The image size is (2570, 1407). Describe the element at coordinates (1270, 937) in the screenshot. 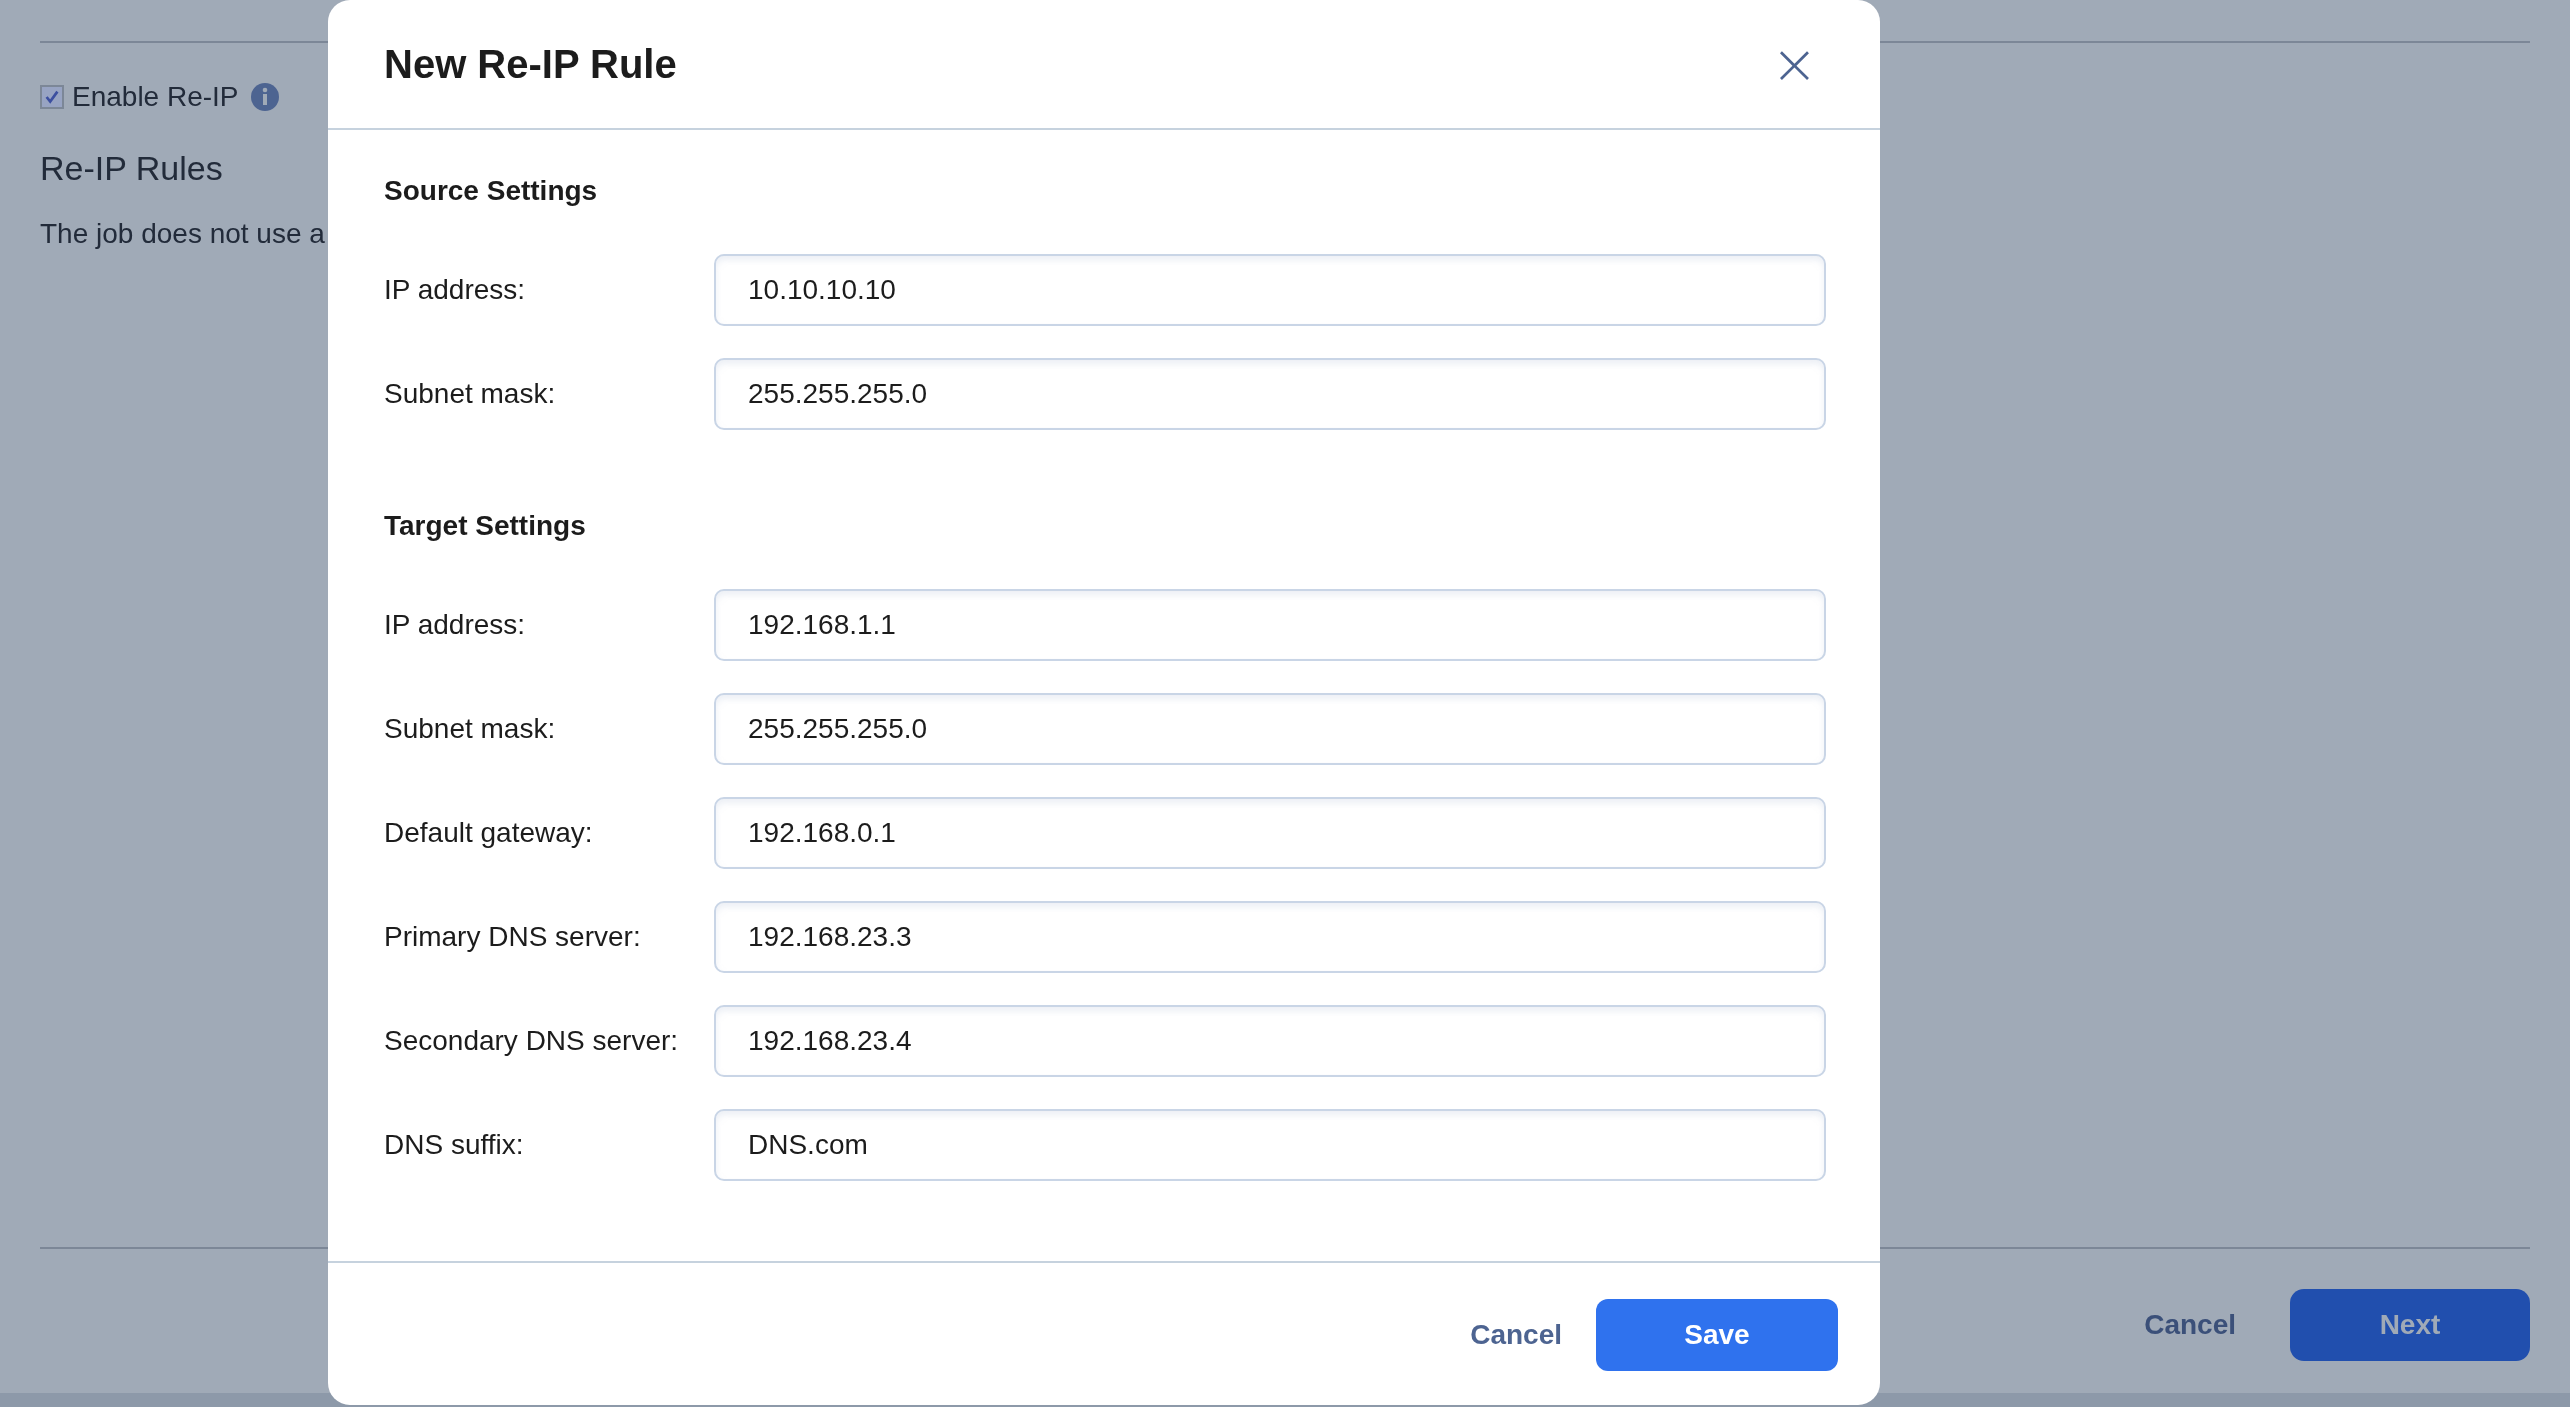

I see `input-field: 192.168.23.3` at that location.